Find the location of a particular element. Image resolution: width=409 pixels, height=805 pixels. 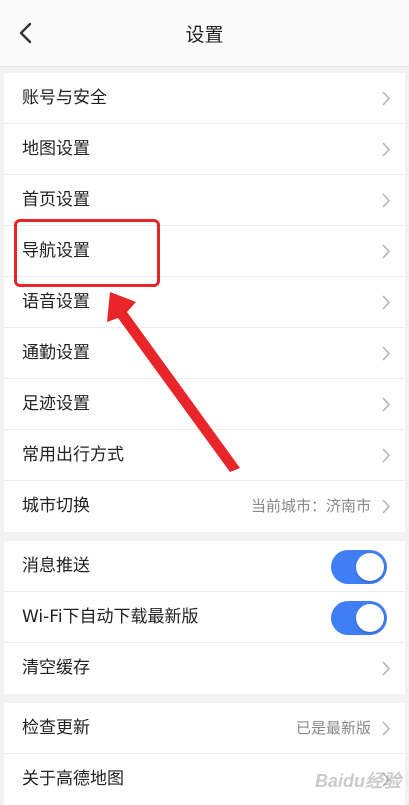

annotation-arrow is located at coordinates (173, 382).